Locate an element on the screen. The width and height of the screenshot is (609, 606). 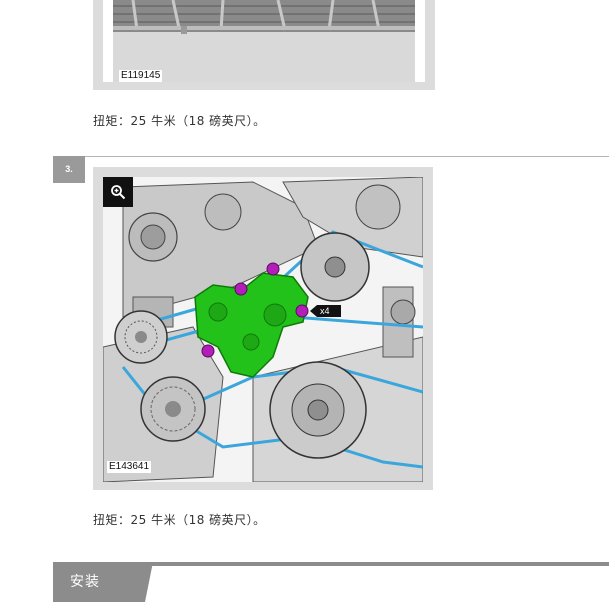
figure-1-code: E119145 is located at coordinates (141, 76).